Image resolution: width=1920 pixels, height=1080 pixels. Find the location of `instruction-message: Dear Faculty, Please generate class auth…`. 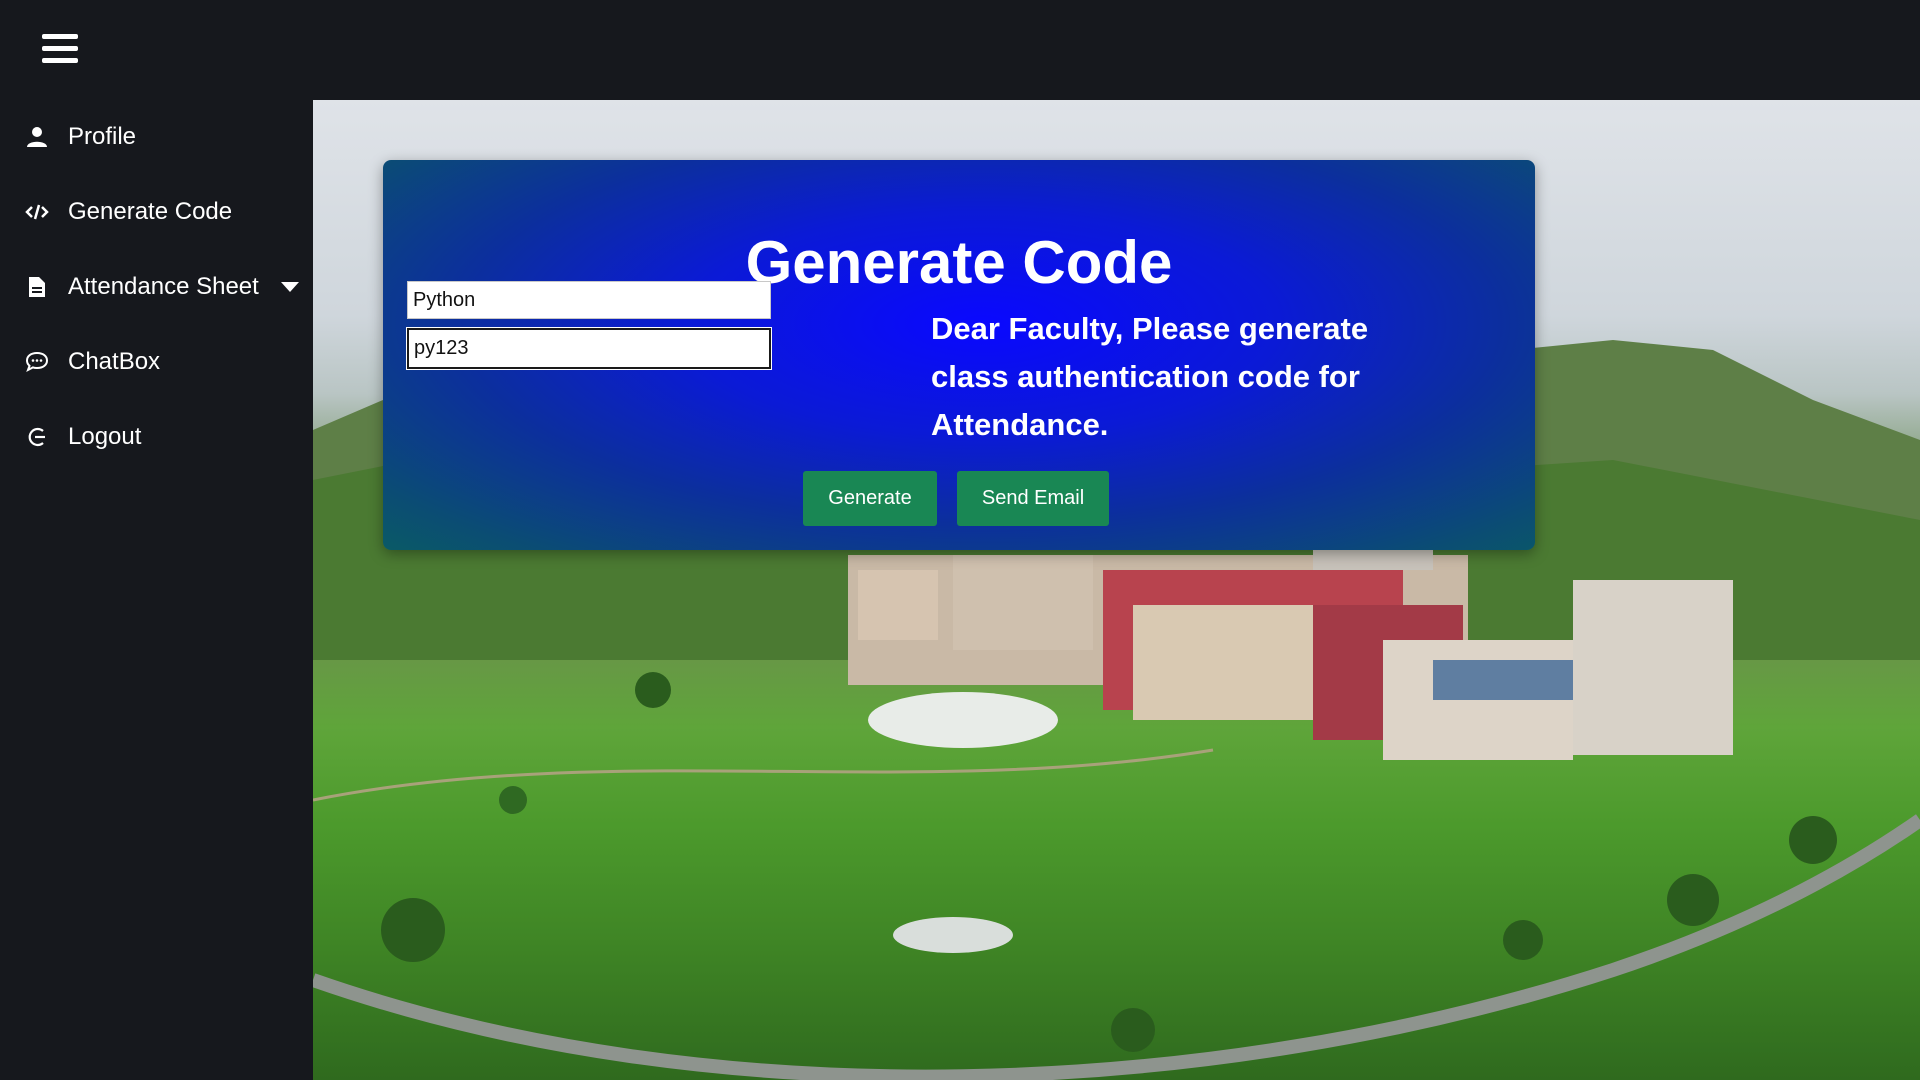

instruction-message: Dear Faculty, Please generate class auth… is located at coordinates (1150, 376).